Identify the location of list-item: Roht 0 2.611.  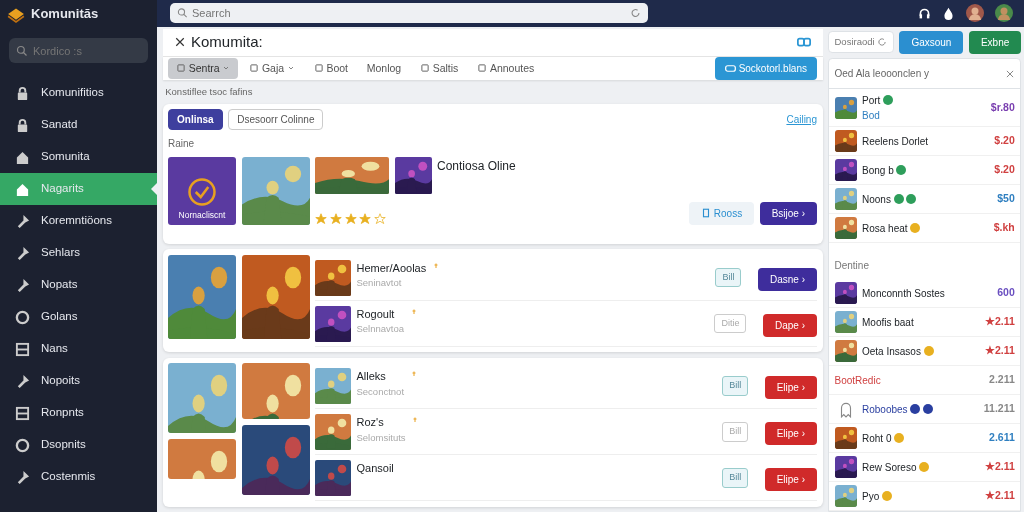
(925, 438).